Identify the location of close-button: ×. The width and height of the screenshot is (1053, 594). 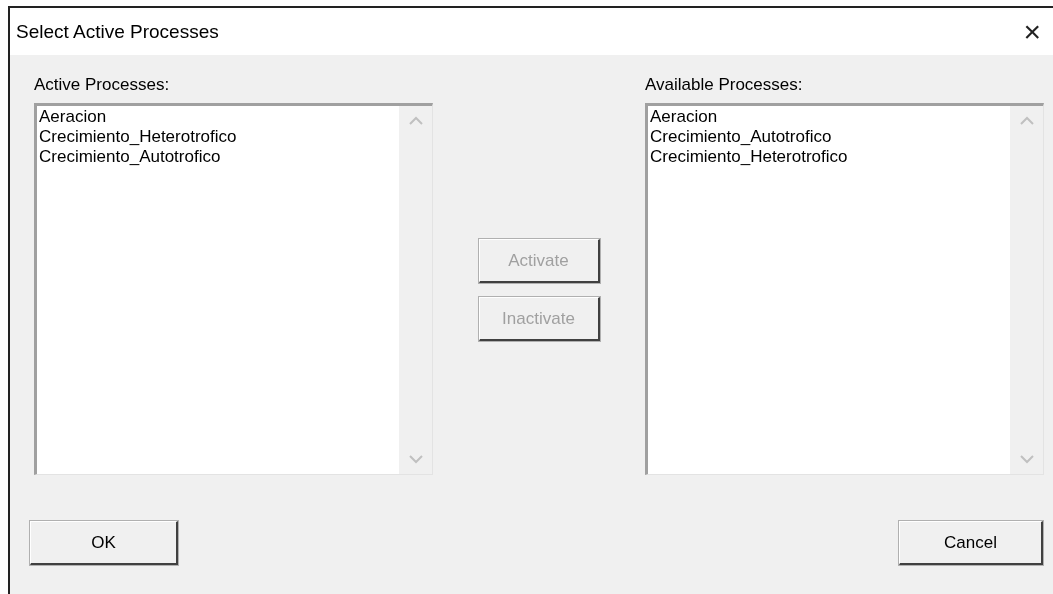
(1032, 31).